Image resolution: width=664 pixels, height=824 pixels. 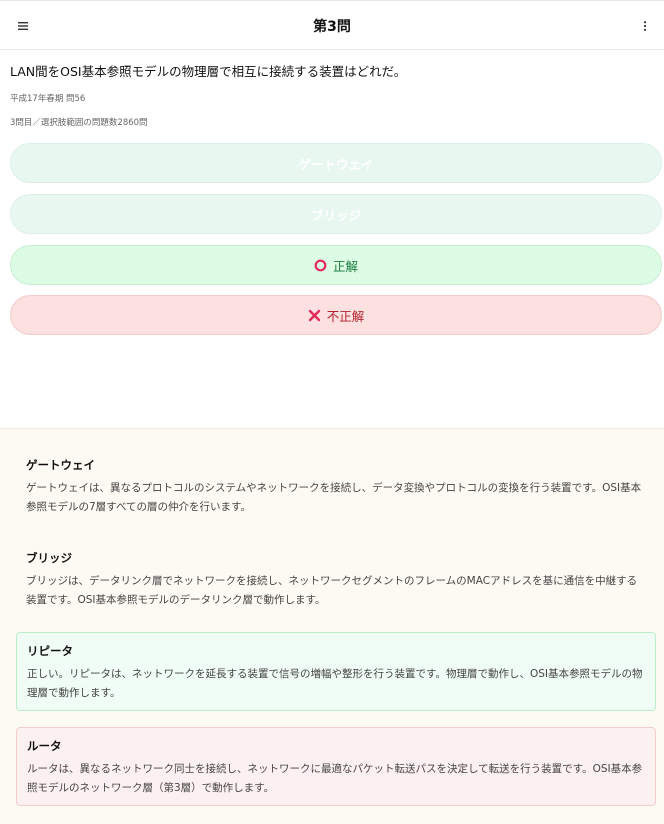 I want to click on choice-label: ゲートウェイ, so click(x=336, y=164).